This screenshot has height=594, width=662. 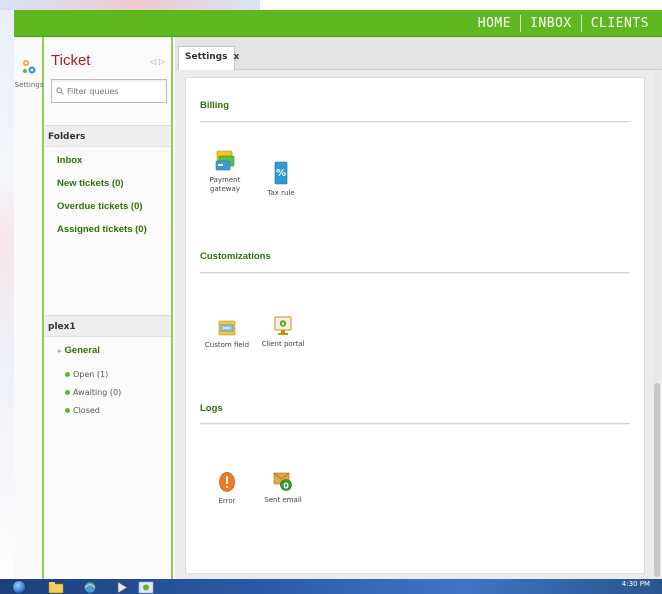 What do you see at coordinates (494, 23) in the screenshot?
I see `nav-home: HOME` at bounding box center [494, 23].